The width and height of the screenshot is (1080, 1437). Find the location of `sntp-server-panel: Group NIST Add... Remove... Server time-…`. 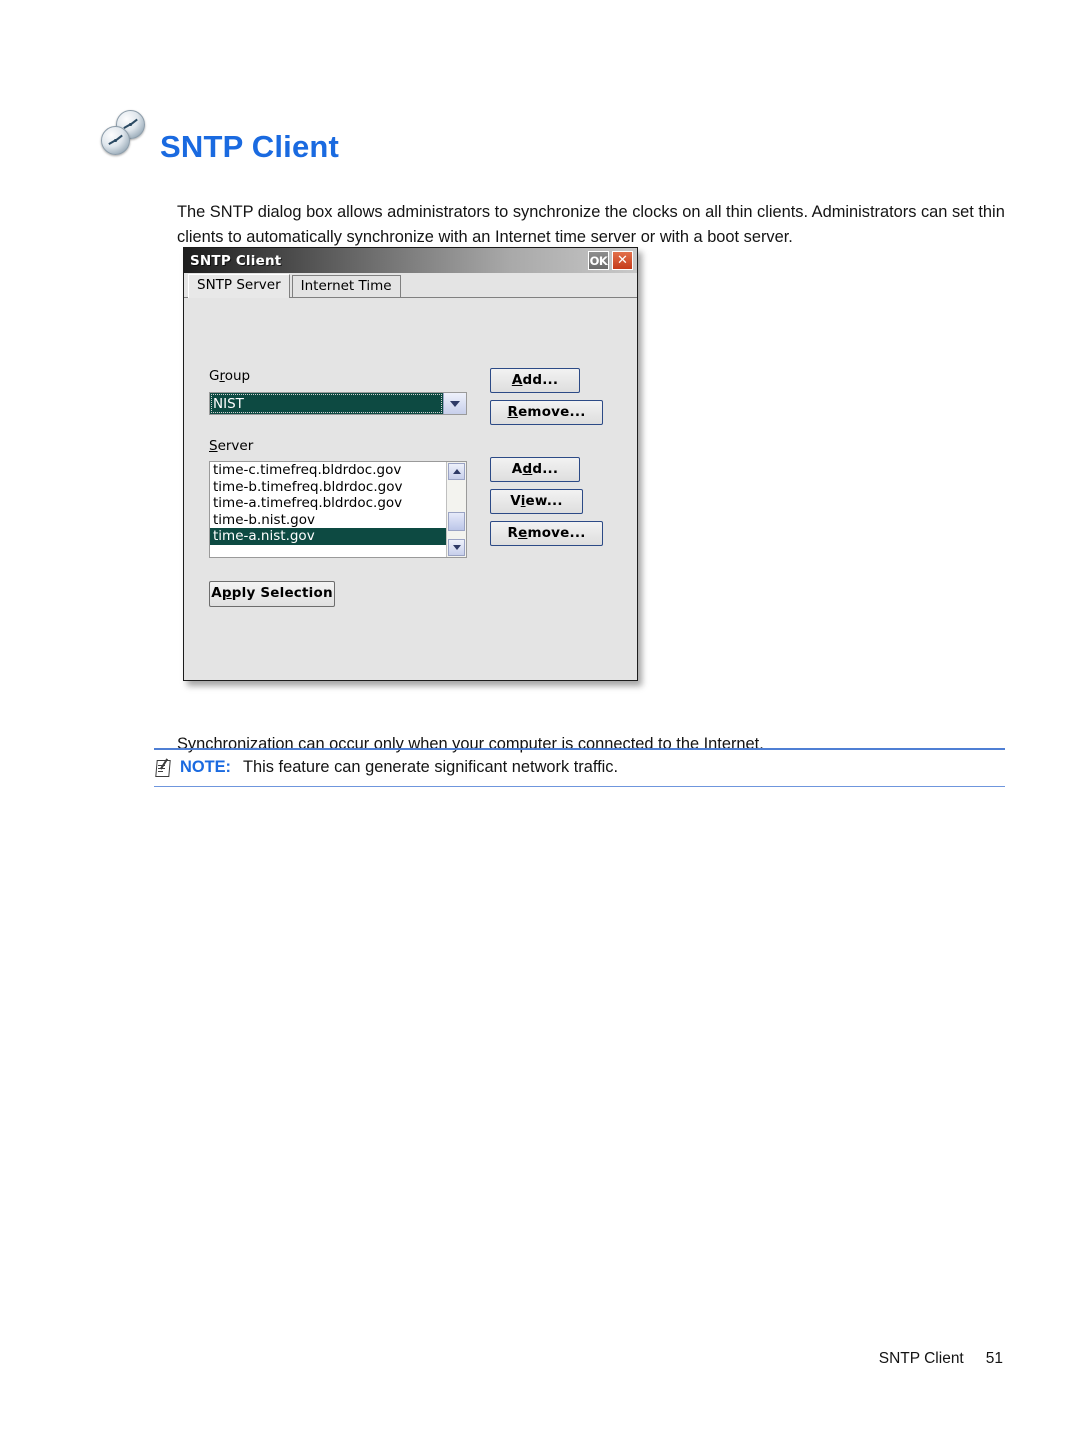

sntp-server-panel: Group NIST Add... Remove... Server time-… is located at coordinates (410, 488).